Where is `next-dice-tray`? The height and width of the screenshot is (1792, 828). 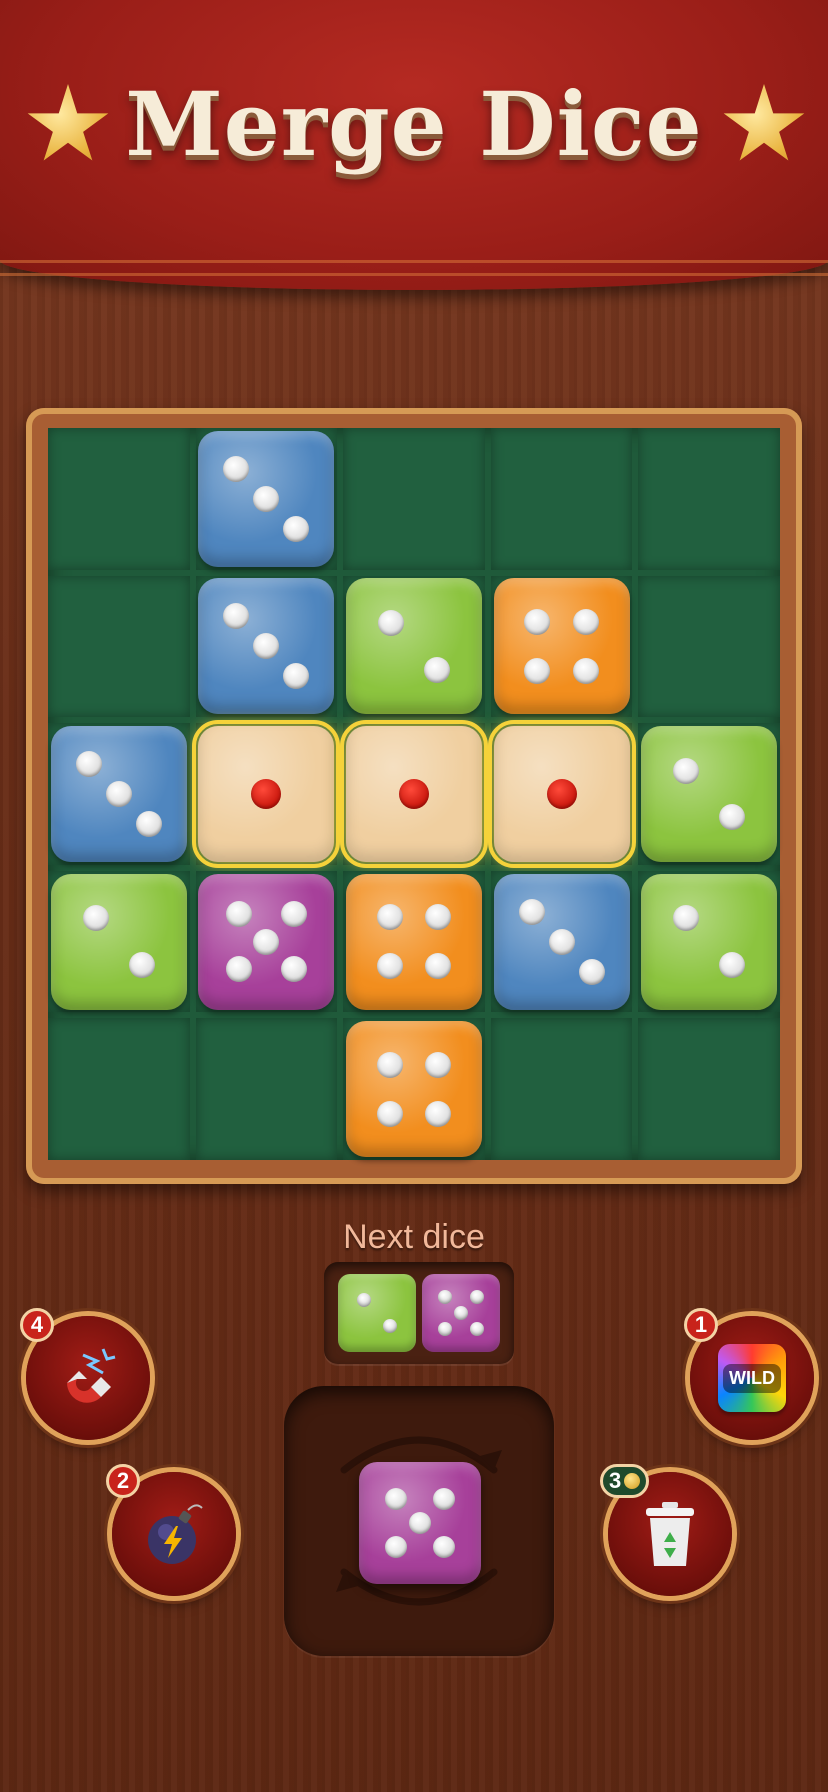
next-dice-tray is located at coordinates (419, 1313).